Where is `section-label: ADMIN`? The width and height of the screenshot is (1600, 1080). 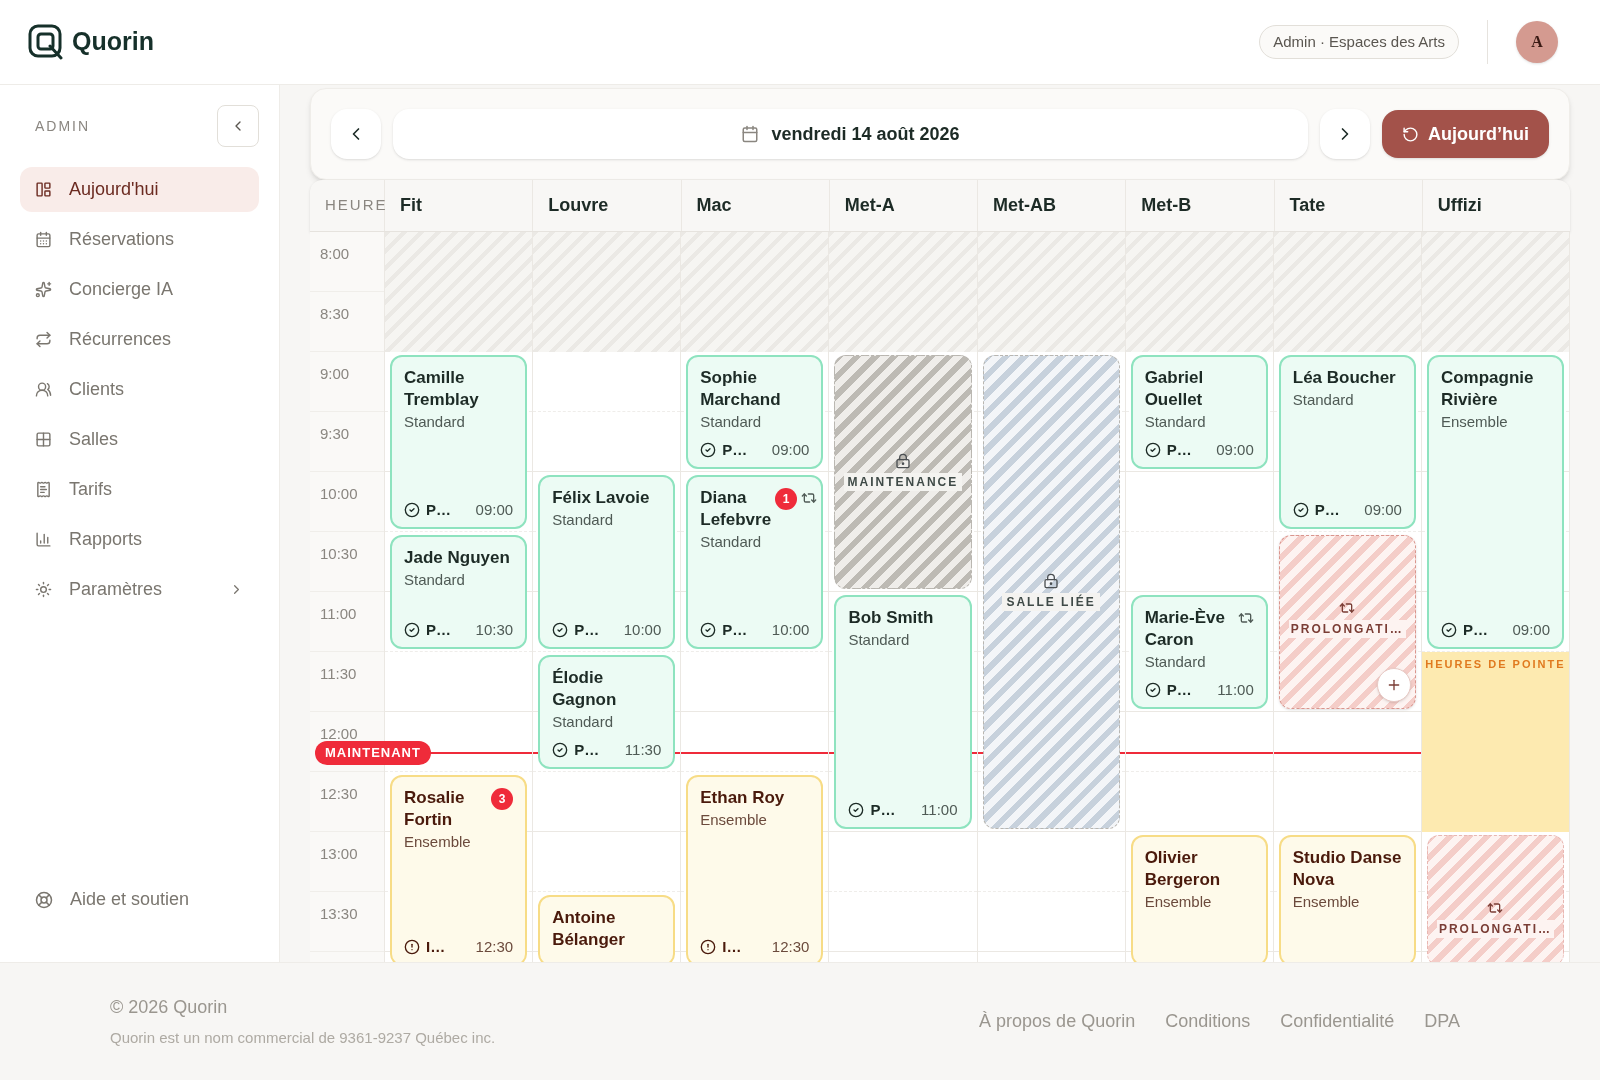
section-label: ADMIN is located at coordinates (63, 126).